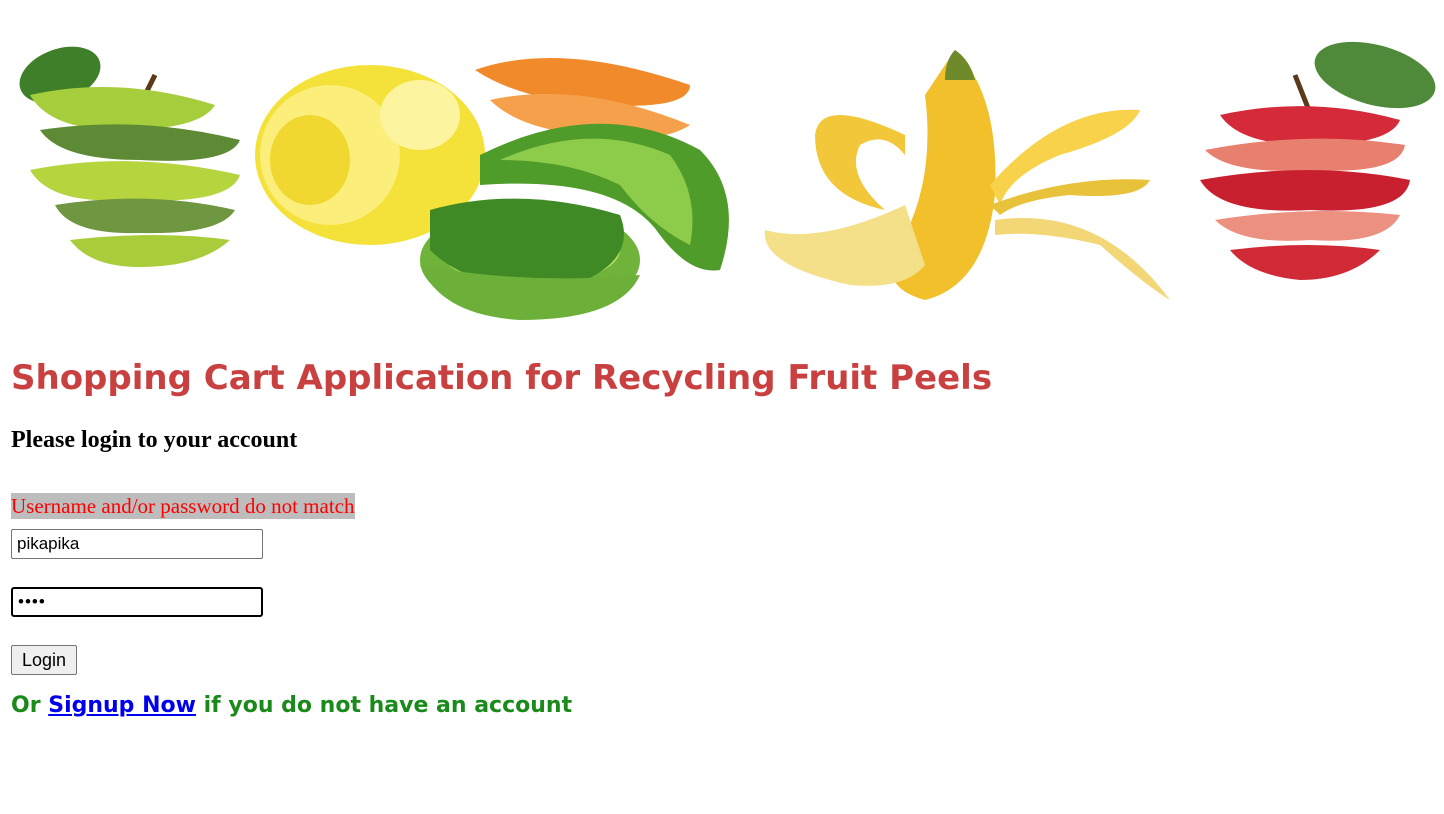 This screenshot has height=814, width=1444. What do you see at coordinates (967, 175) in the screenshot?
I see `banana-peel-icon` at bounding box center [967, 175].